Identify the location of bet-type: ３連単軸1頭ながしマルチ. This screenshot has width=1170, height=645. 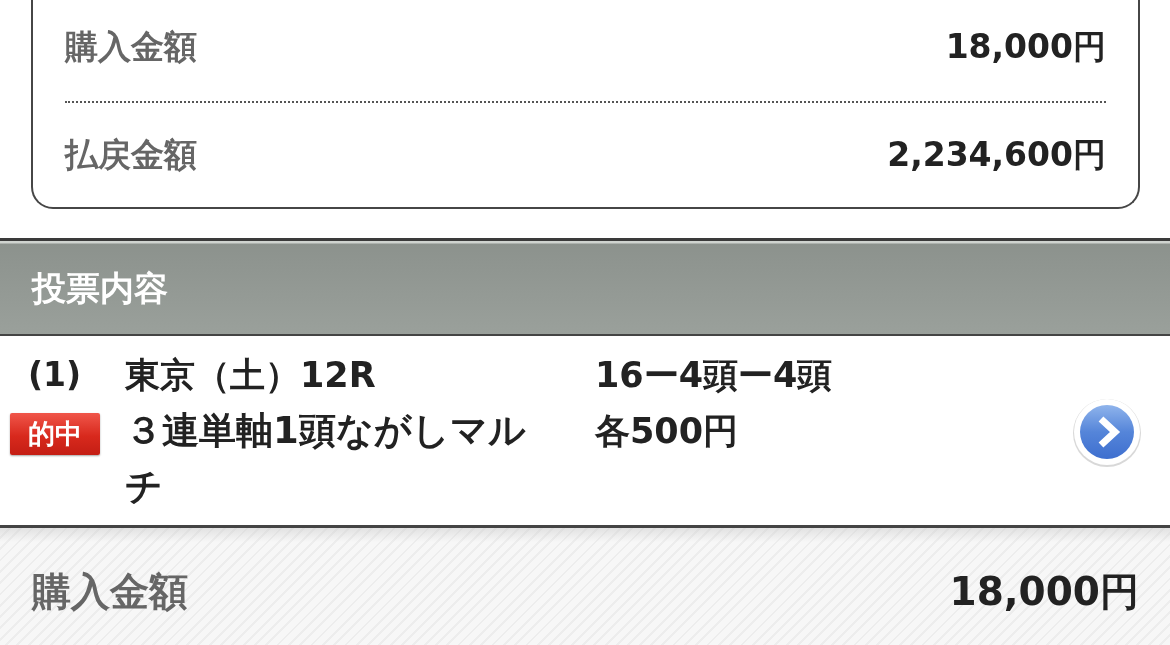
(326, 459).